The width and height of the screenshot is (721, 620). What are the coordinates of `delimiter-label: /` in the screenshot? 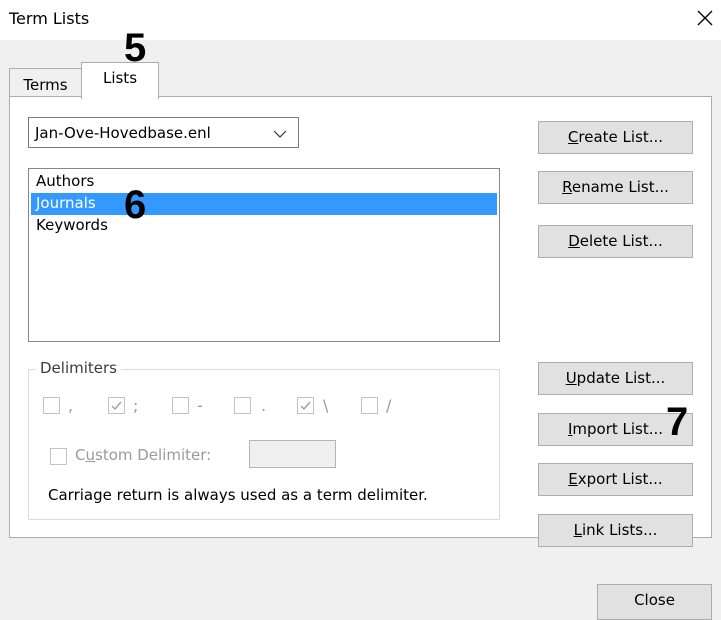 It's located at (389, 405).